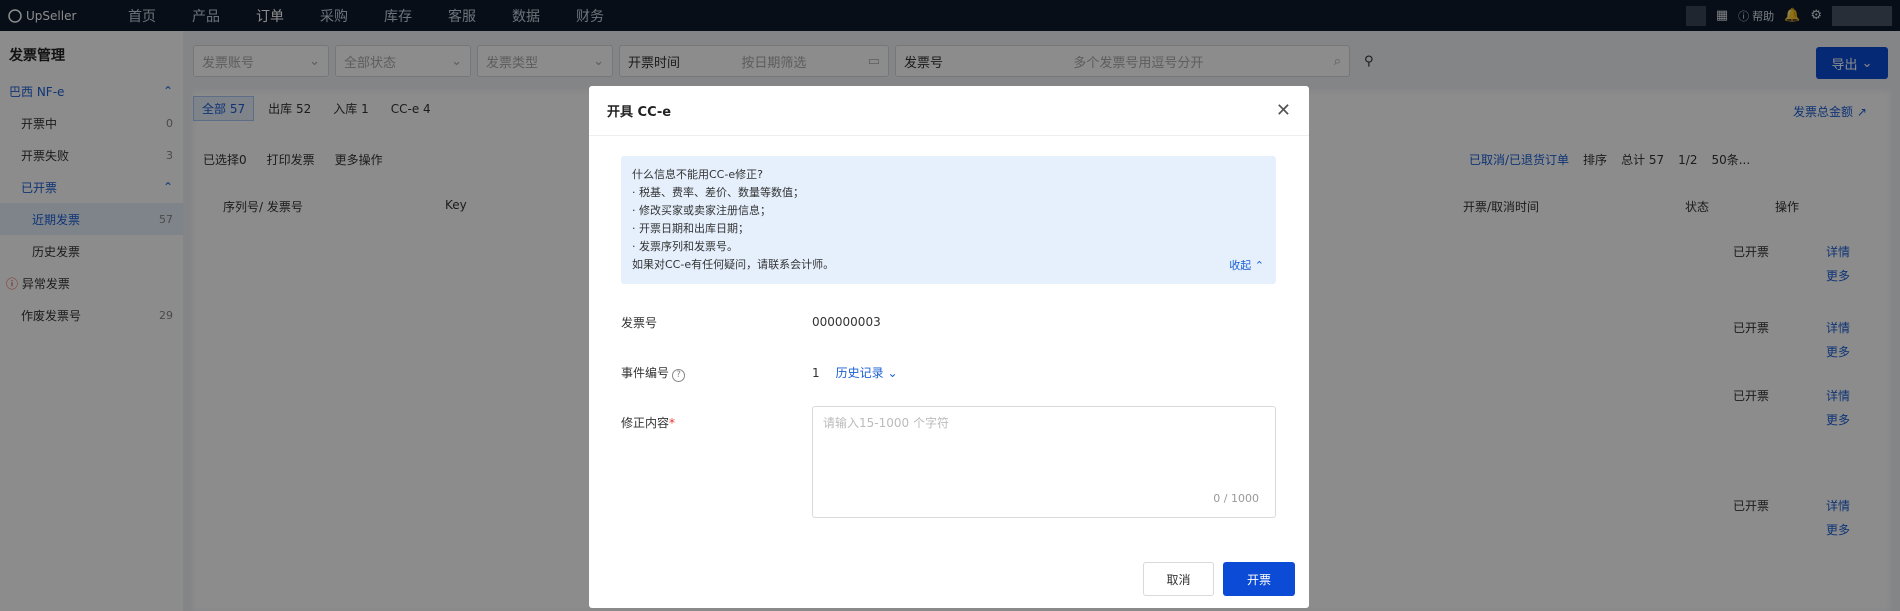 Image resolution: width=1900 pixels, height=611 pixels. I want to click on invoice-no-value: 000000003, so click(846, 322).